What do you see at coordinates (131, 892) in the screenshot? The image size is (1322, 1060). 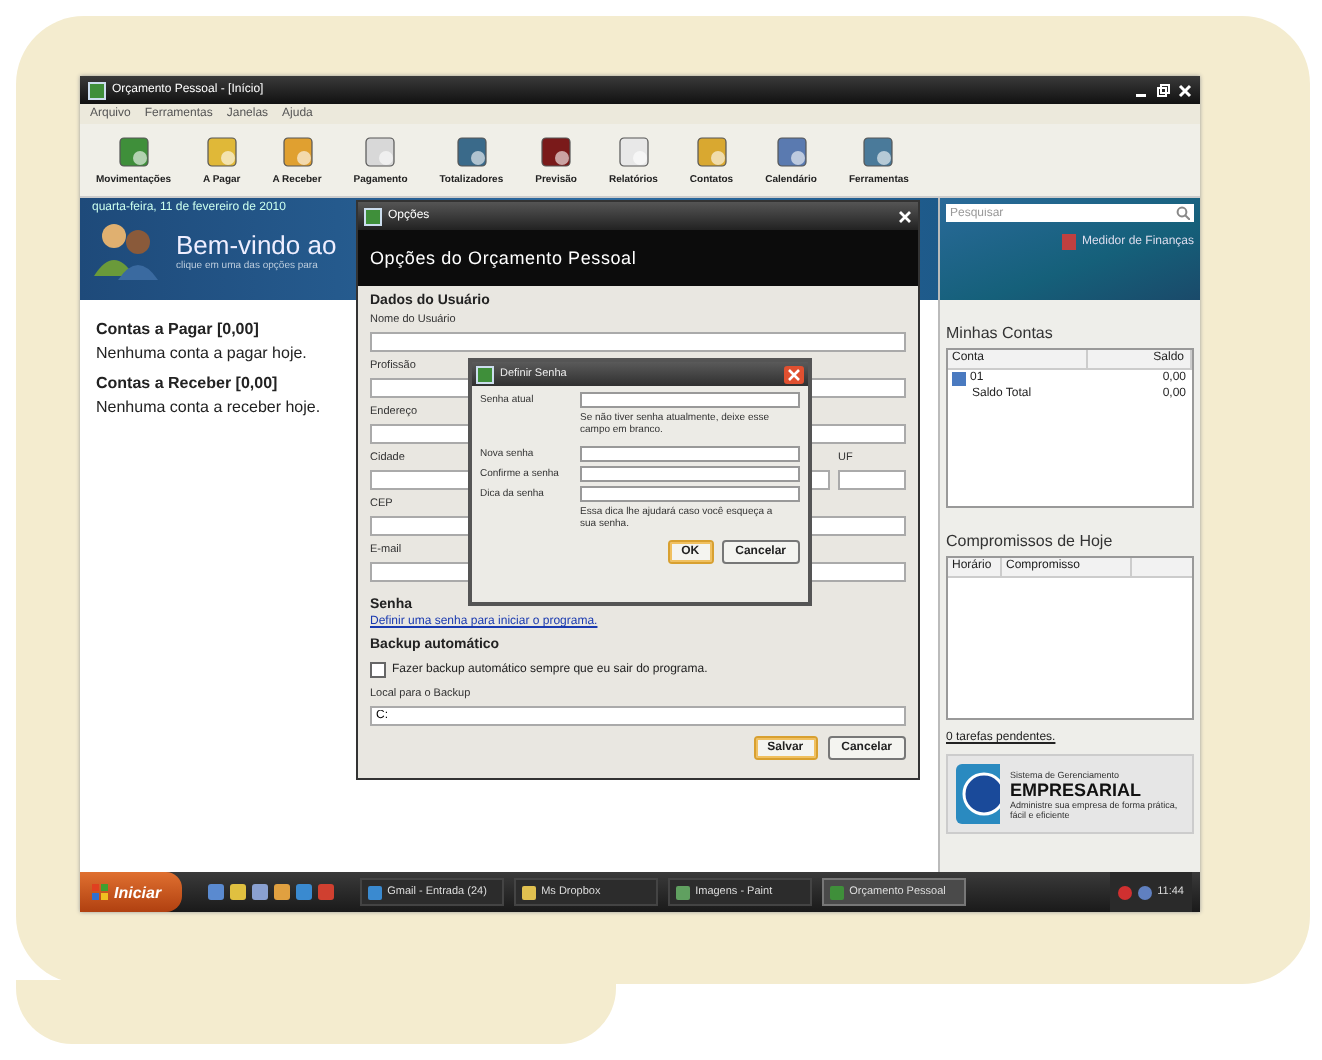 I see `start-button: Iniciar` at bounding box center [131, 892].